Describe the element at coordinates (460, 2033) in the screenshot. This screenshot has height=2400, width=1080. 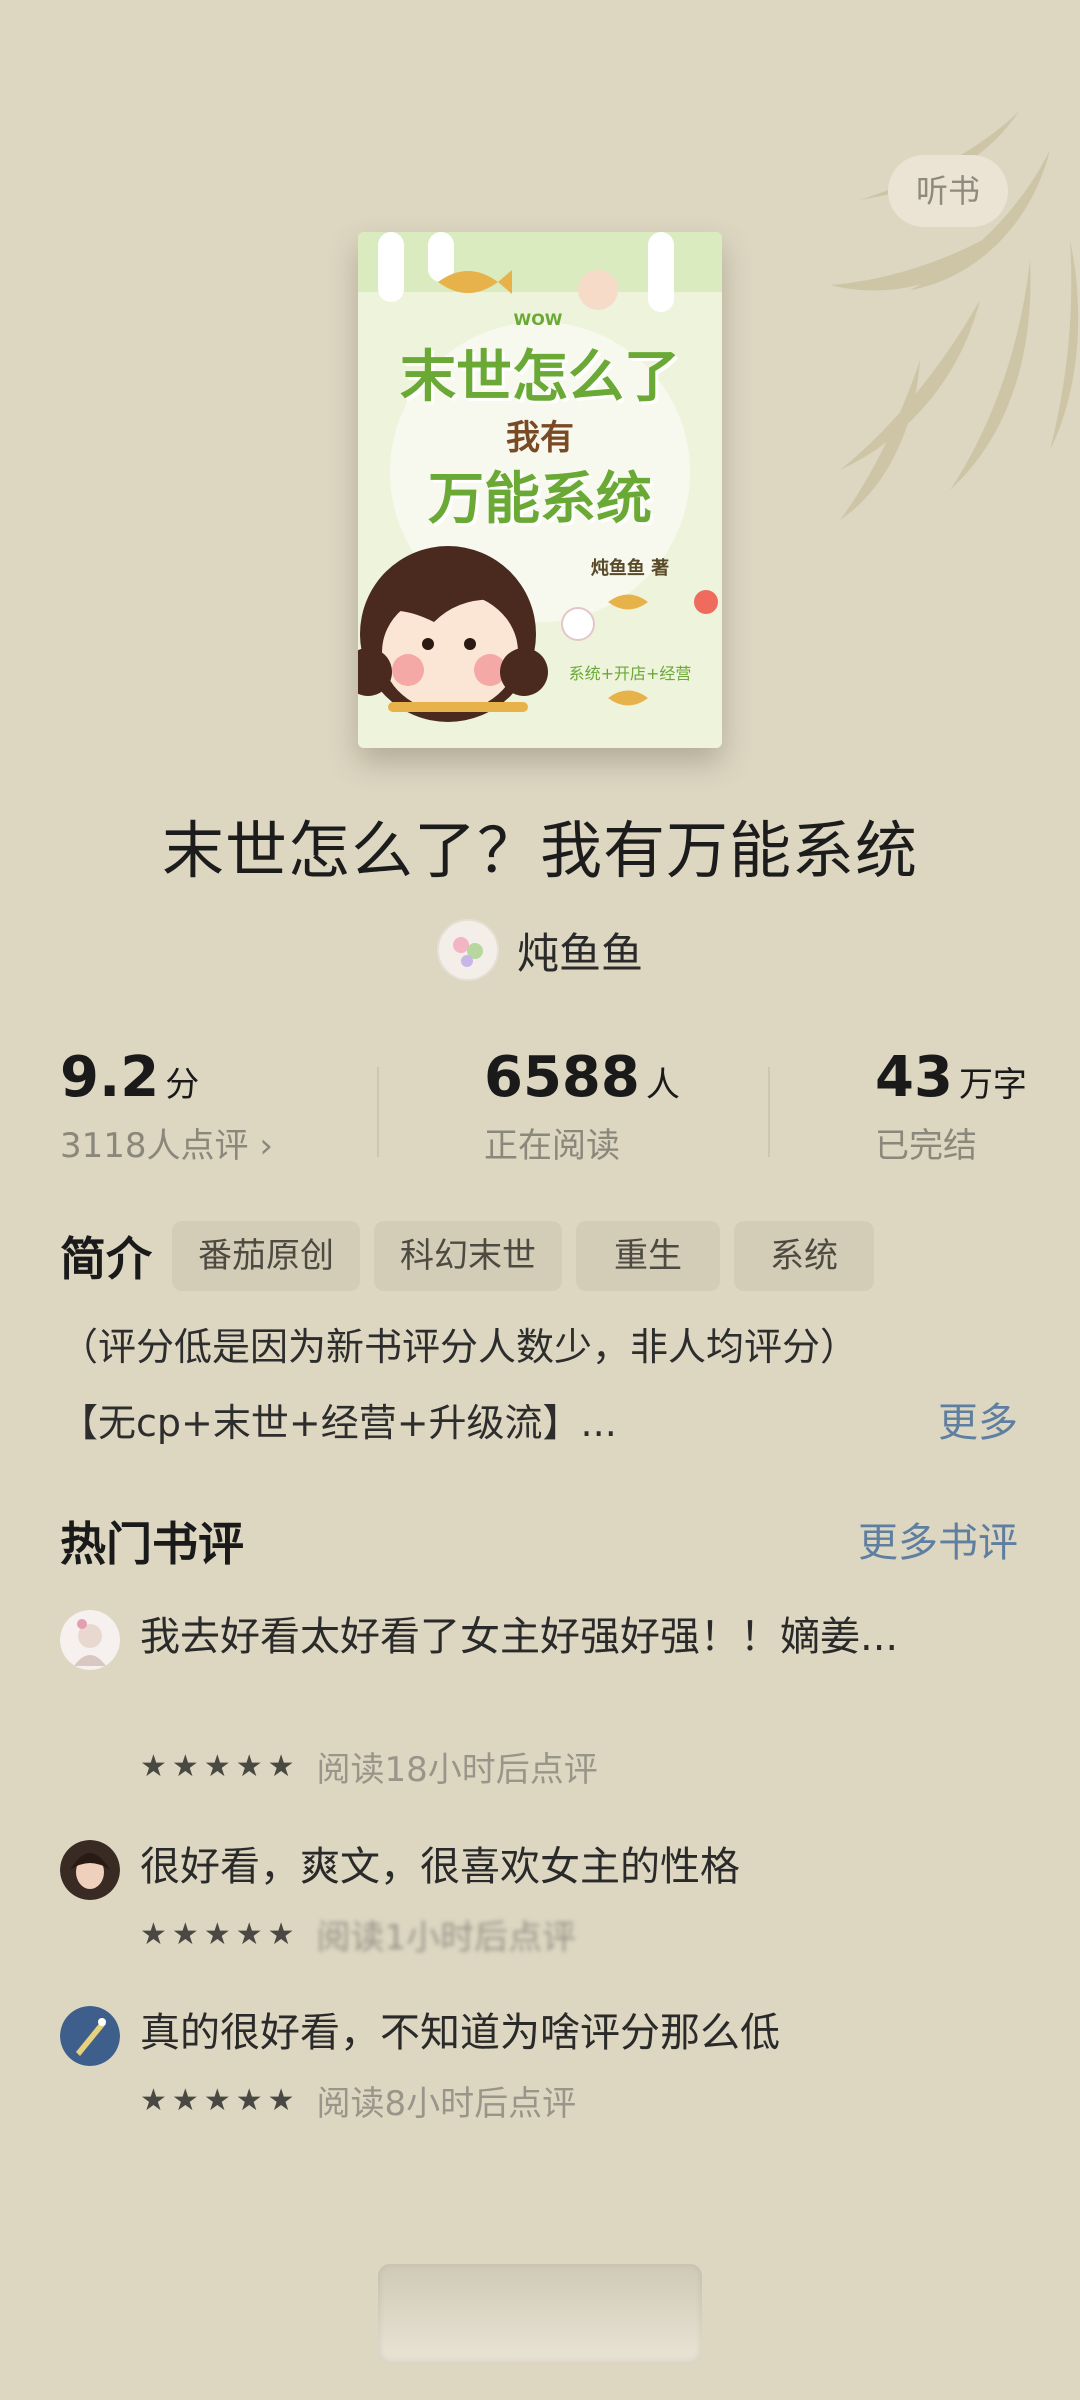
I see `review-text: 真的很好看，不知道为啥评分那么低` at that location.